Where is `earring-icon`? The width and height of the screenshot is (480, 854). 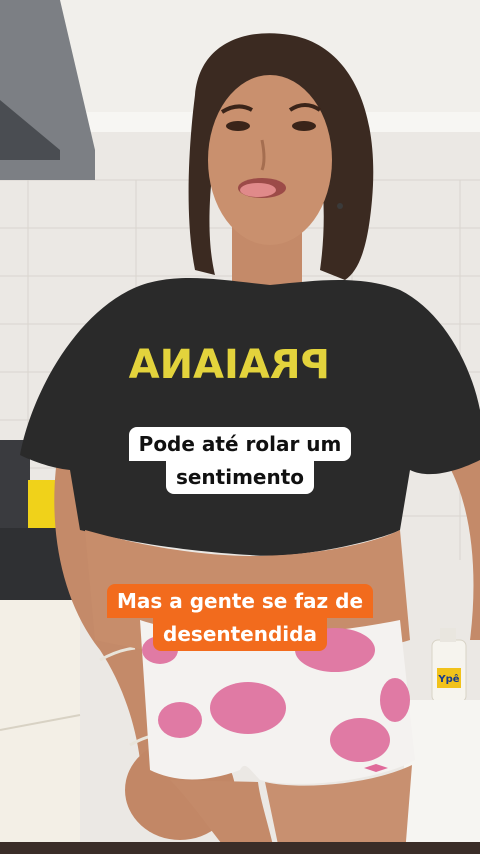
earring-icon is located at coordinates (340, 206).